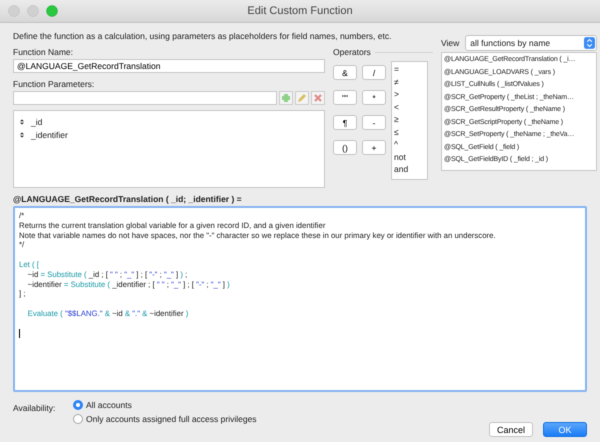 This screenshot has height=442, width=600. What do you see at coordinates (19, 333) in the screenshot?
I see `text-cursor` at bounding box center [19, 333].